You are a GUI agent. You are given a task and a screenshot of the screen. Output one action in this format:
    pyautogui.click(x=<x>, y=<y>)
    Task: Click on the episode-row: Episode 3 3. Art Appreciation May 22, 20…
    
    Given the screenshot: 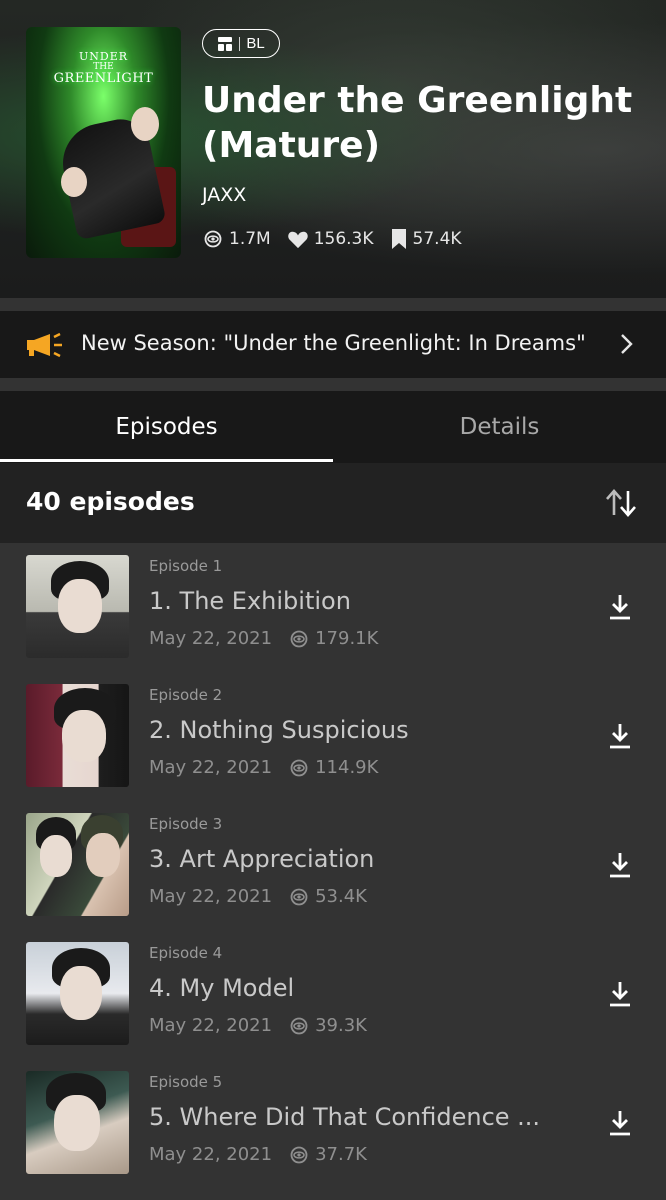 What is the action you would take?
    pyautogui.click(x=333, y=865)
    